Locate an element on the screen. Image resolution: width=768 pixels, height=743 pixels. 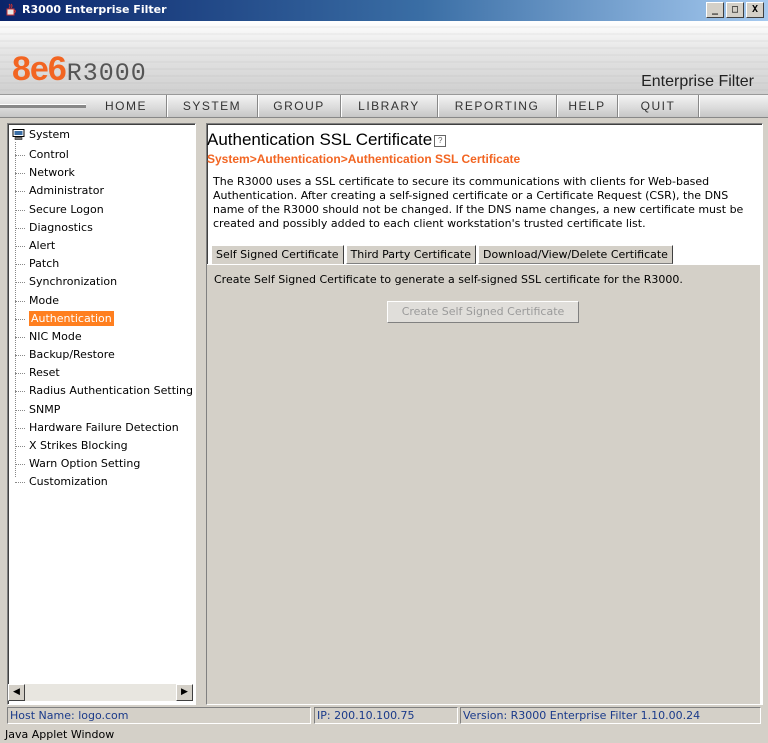
scroll-left-icon: ◀ is located at coordinates (16, 692).